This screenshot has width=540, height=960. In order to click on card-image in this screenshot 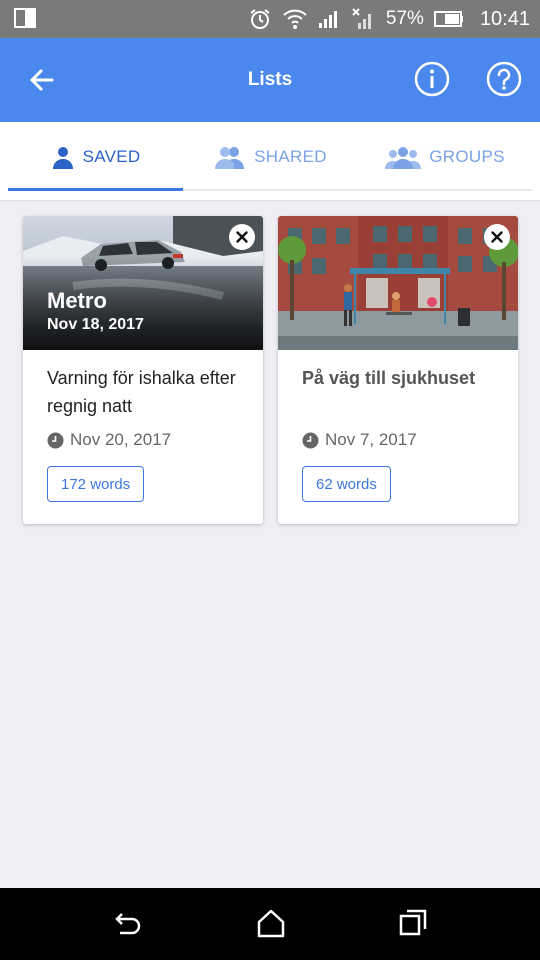, I will do `click(398, 283)`.